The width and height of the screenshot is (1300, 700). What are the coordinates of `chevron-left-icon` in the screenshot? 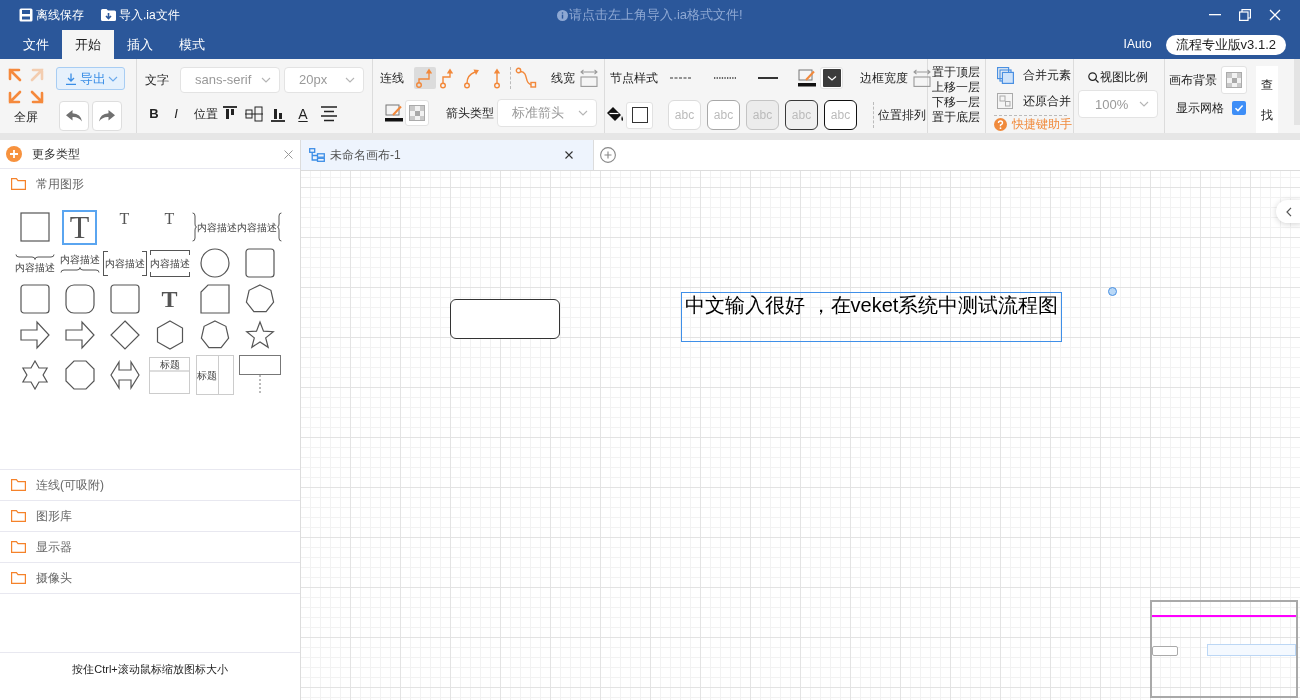 It's located at (1289, 211).